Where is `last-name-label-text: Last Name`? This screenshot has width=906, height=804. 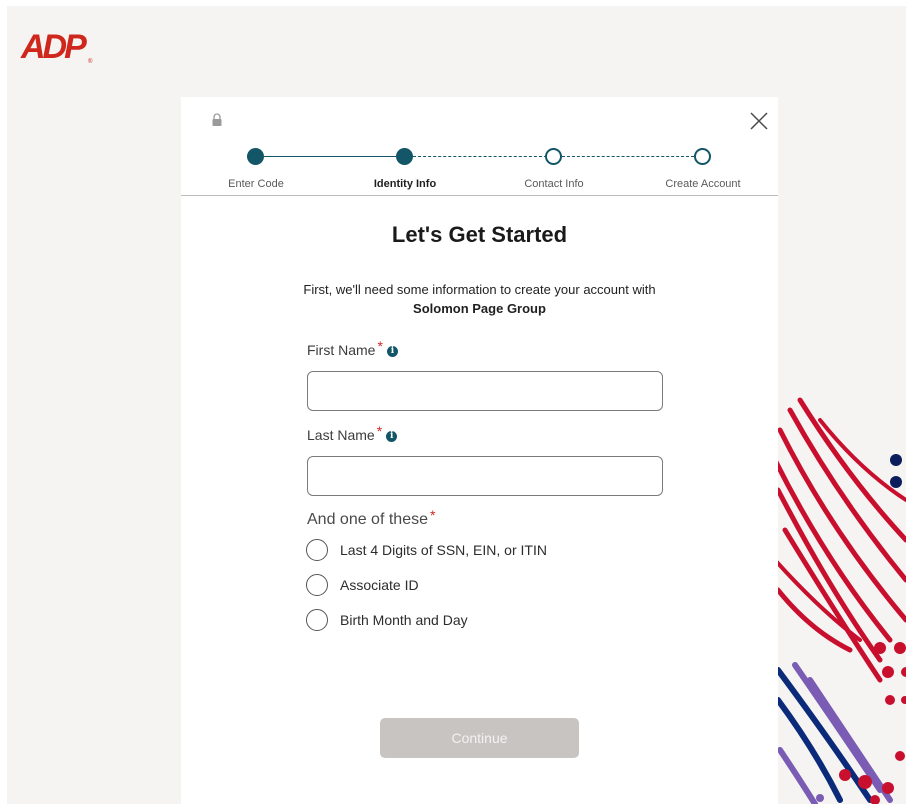
last-name-label-text: Last Name is located at coordinates (341, 435).